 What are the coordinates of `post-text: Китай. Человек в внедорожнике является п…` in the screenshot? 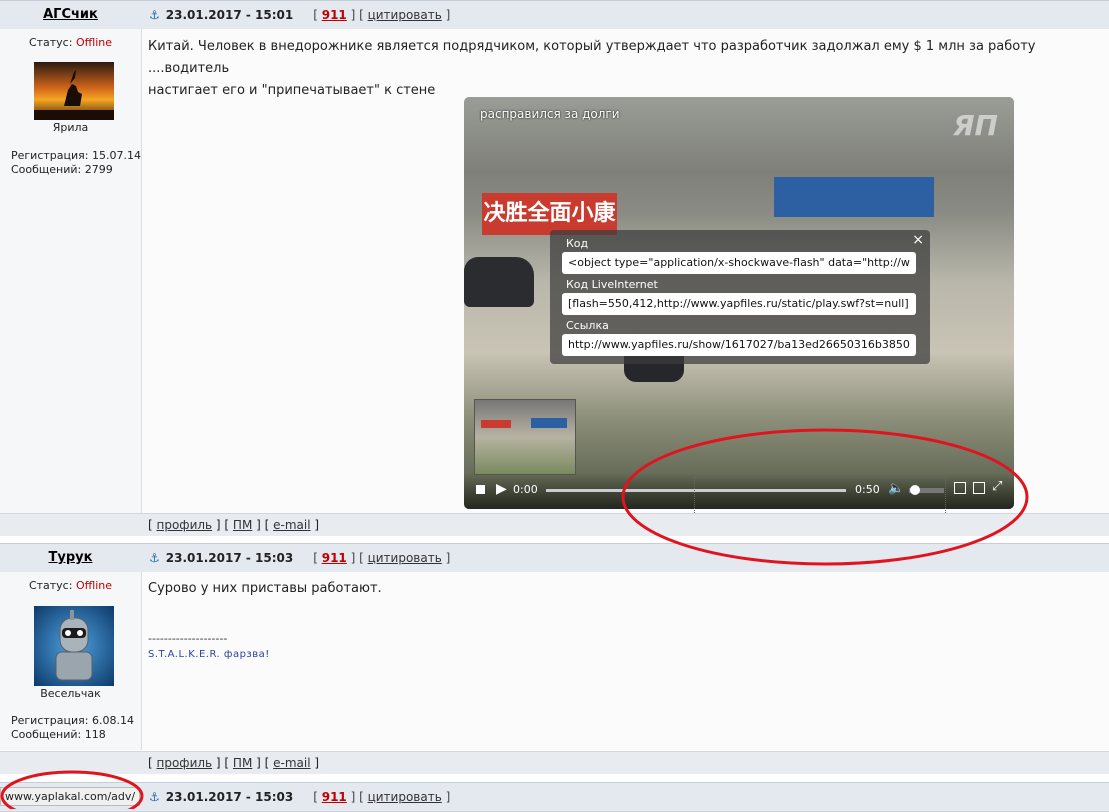 It's located at (592, 68).